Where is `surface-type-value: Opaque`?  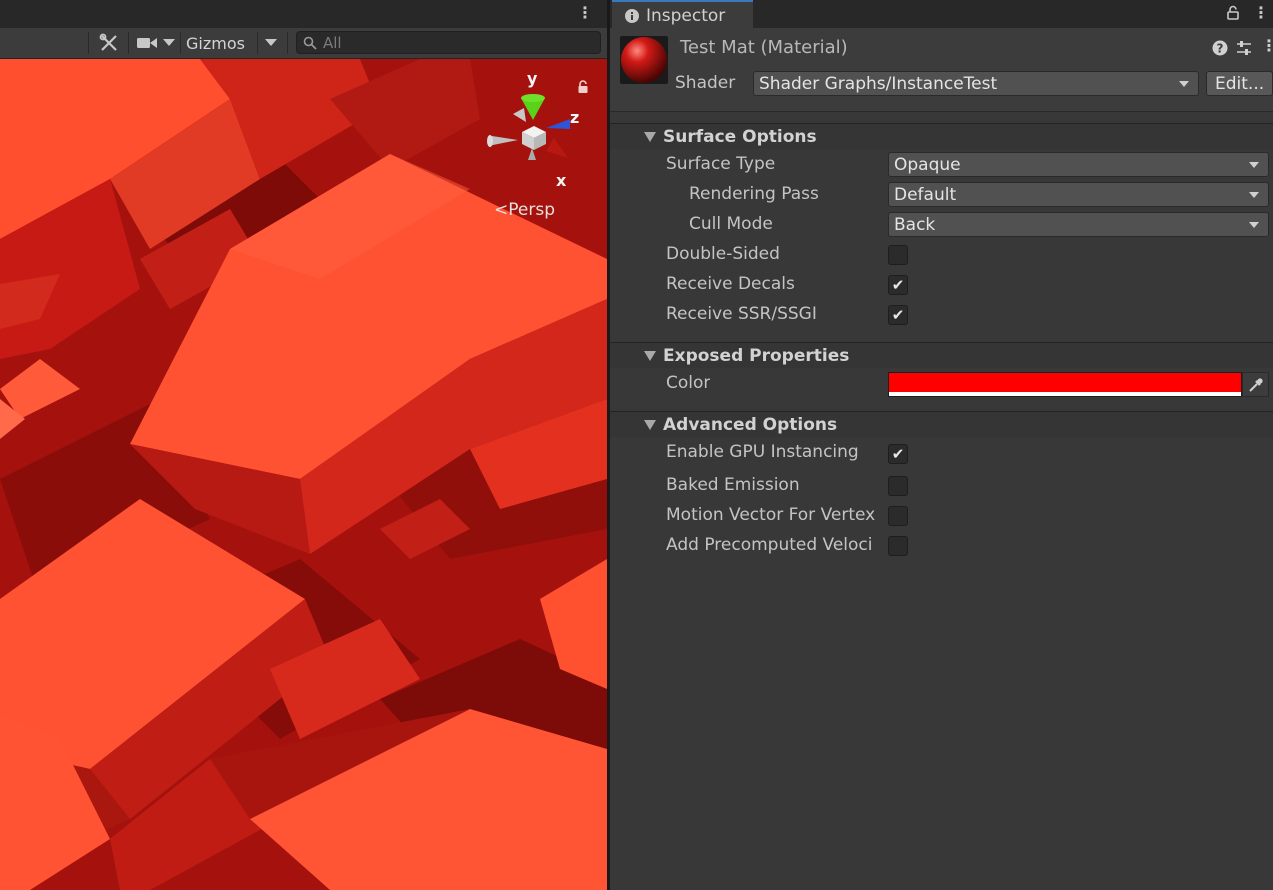 surface-type-value: Opaque is located at coordinates (927, 164).